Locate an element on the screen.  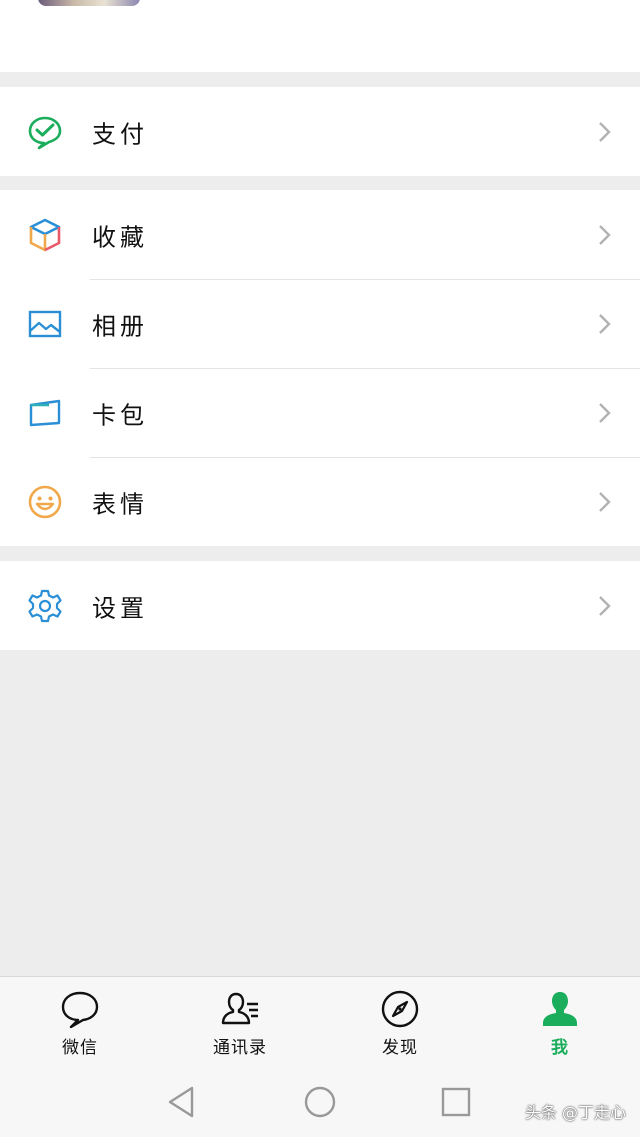
tab-chats: 微信 is located at coordinates (80, 1023).